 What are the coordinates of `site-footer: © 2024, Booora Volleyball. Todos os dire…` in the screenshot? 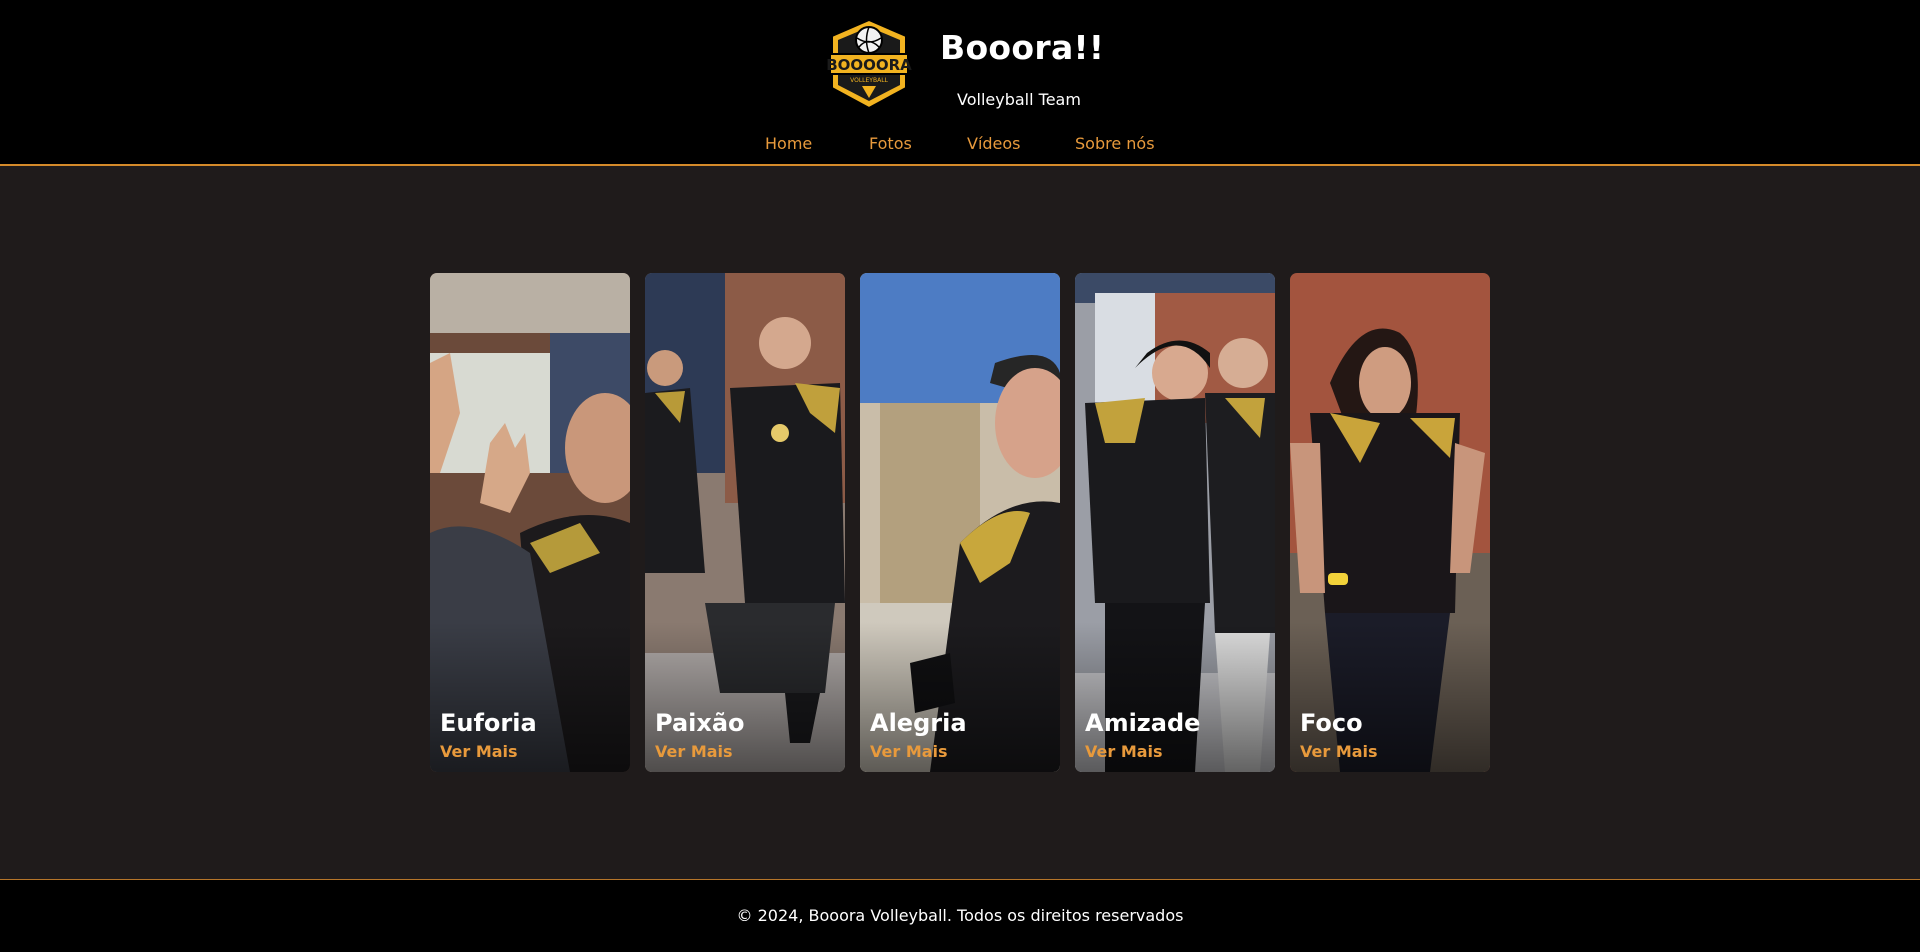 It's located at (960, 915).